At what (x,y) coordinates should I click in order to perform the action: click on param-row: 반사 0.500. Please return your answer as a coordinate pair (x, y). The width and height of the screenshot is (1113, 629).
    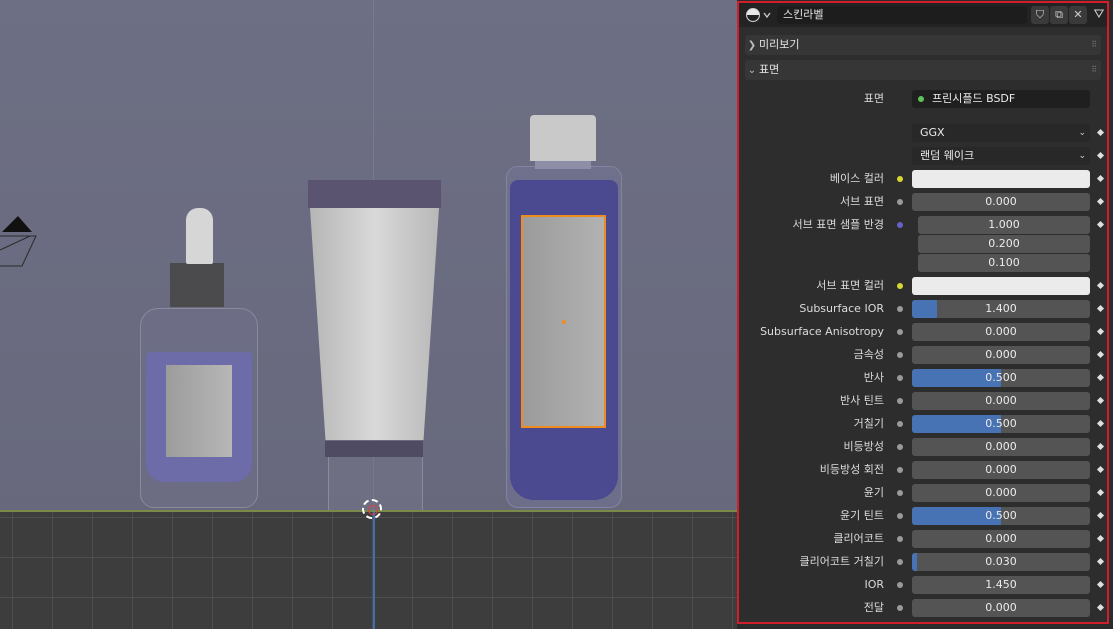
    Looking at the image, I should click on (923, 378).